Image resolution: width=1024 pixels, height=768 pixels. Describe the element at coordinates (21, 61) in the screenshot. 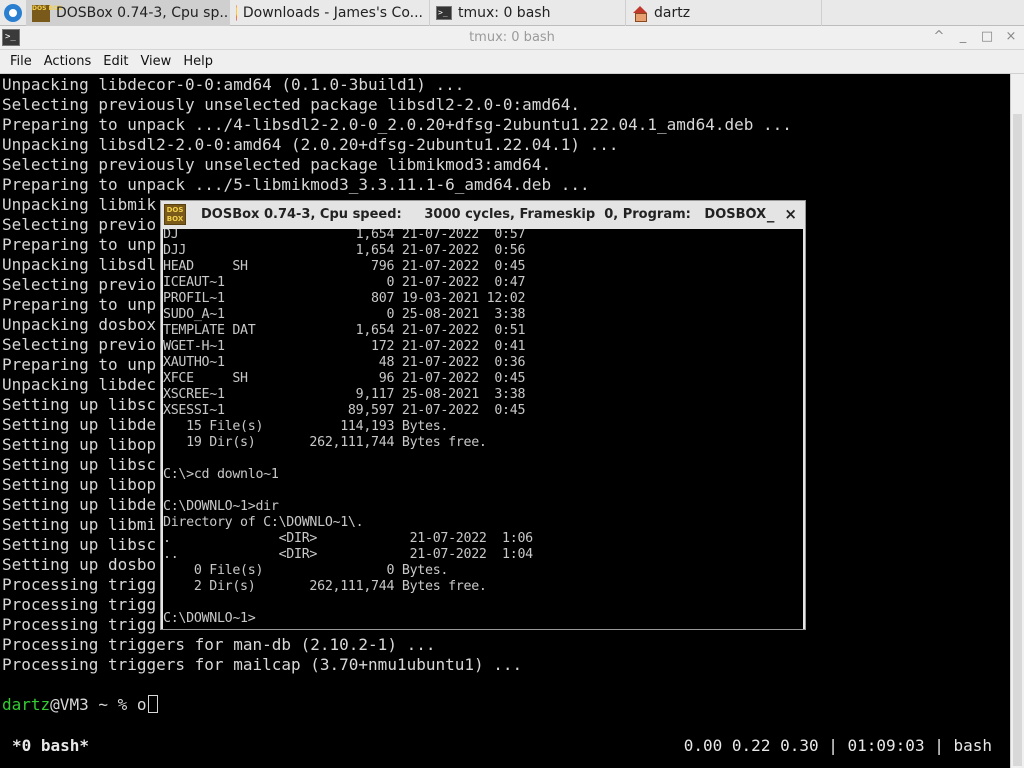

I see `menu-file: File` at that location.